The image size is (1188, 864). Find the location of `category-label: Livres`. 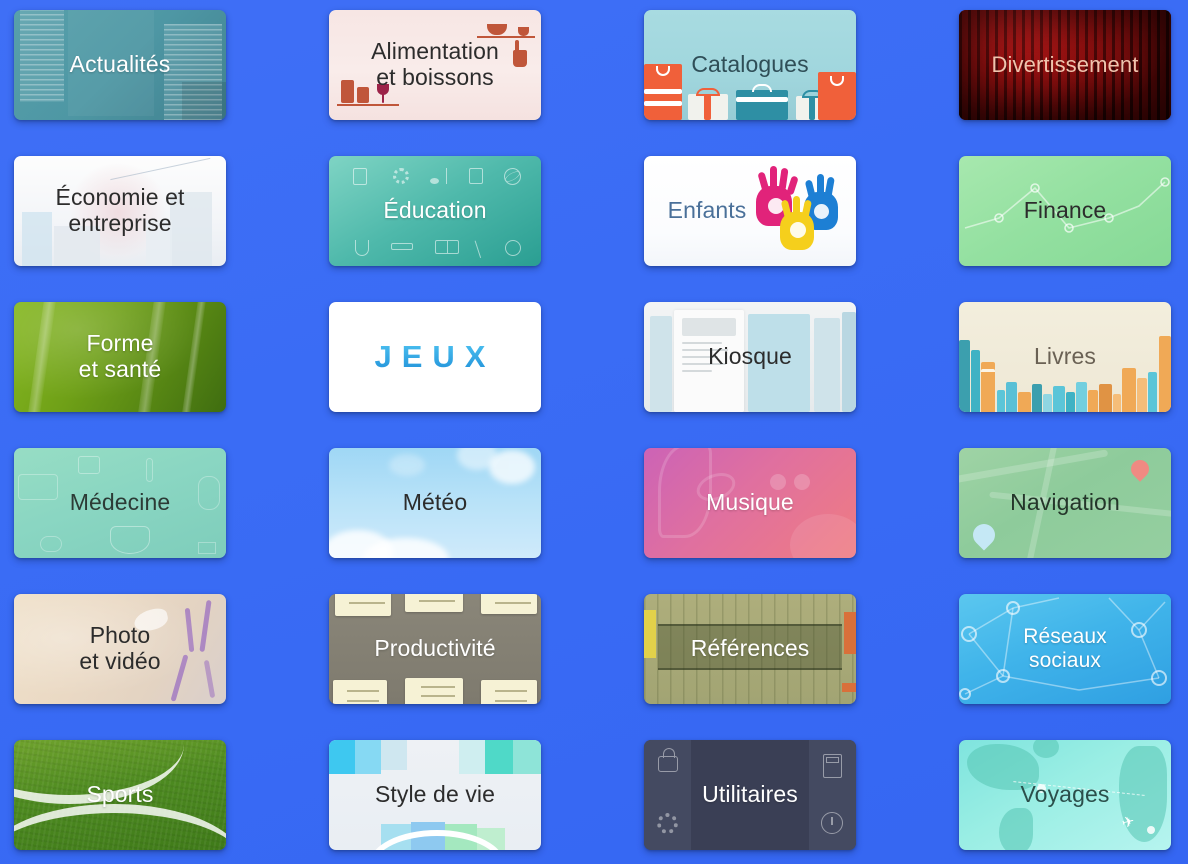

category-label: Livres is located at coordinates (1065, 356).